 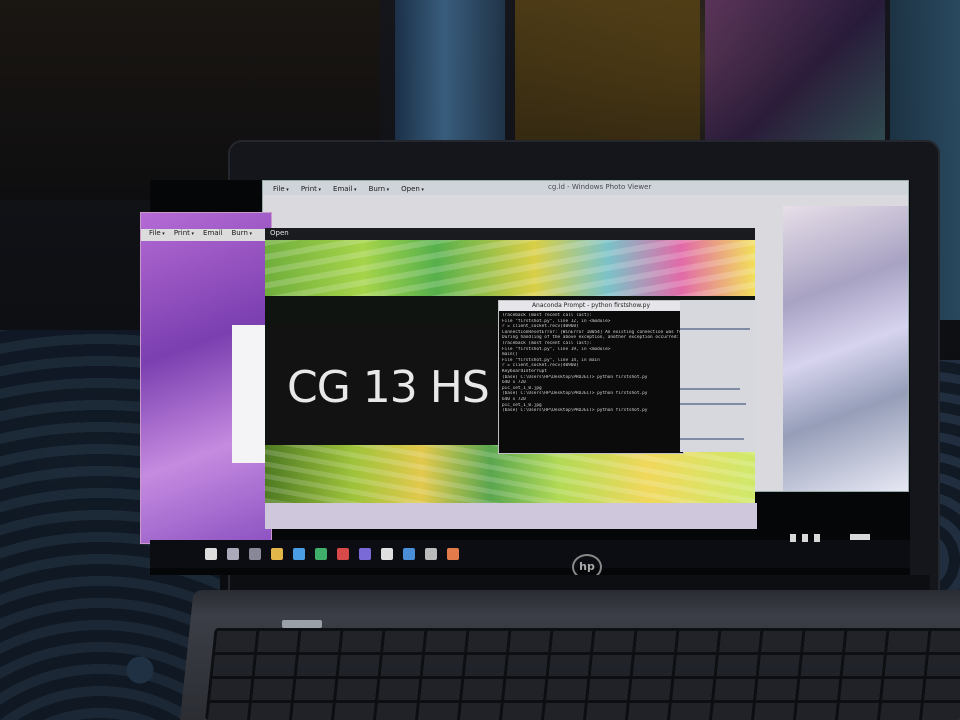 I want to click on photo-toolbar, so click(x=510, y=234).